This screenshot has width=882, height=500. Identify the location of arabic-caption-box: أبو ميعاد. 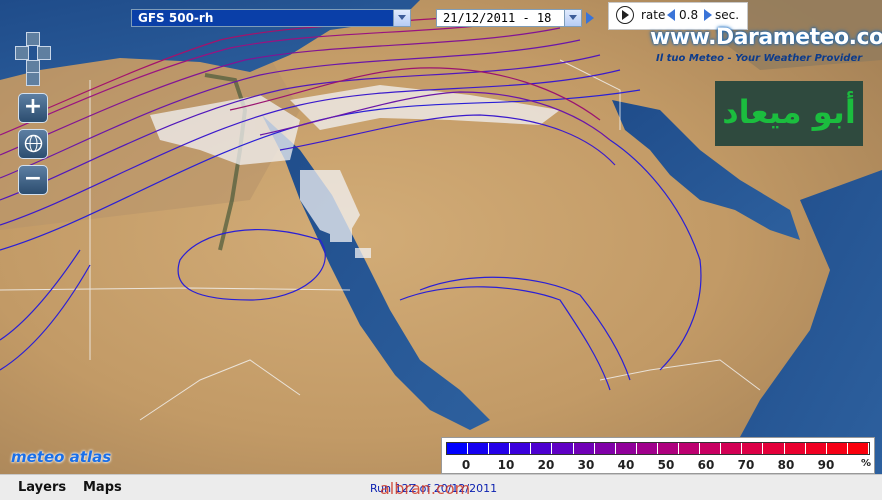
(789, 113).